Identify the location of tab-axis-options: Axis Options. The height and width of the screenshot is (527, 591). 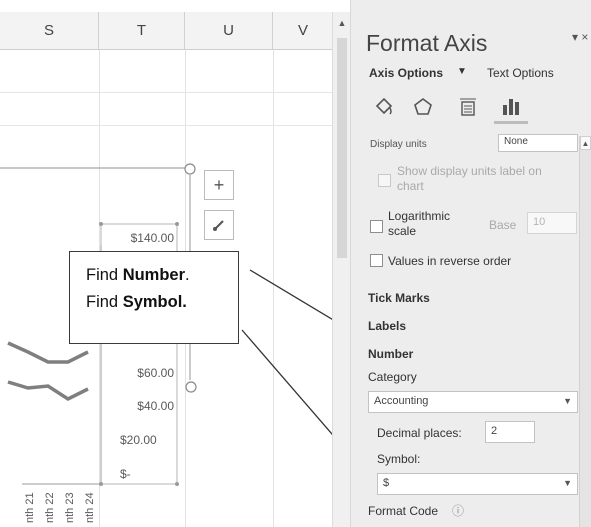
(406, 73).